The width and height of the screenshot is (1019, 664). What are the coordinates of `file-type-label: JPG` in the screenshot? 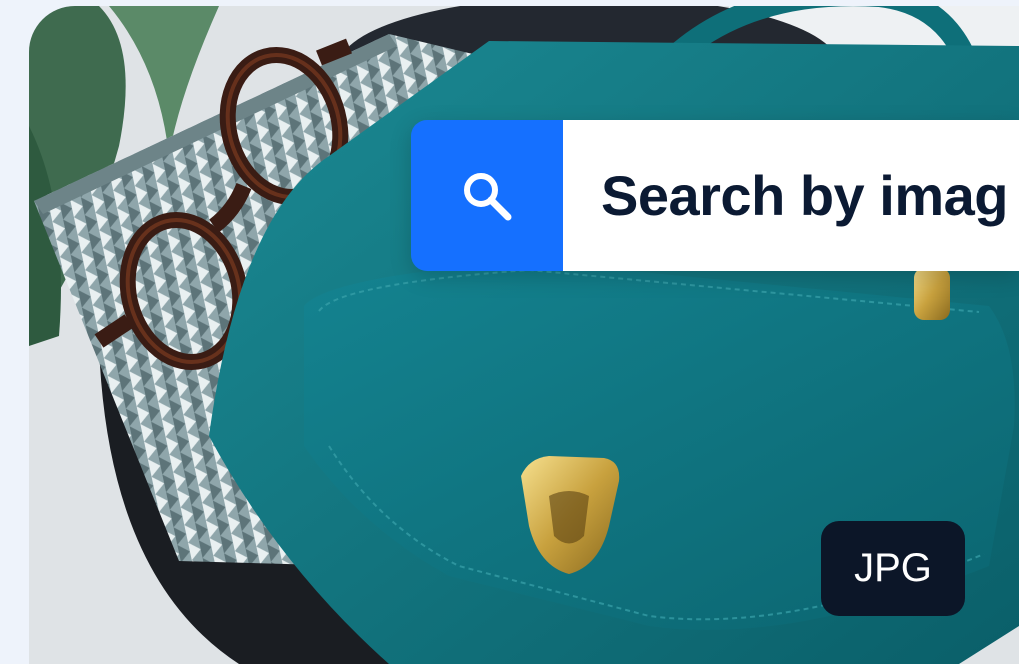 It's located at (893, 568).